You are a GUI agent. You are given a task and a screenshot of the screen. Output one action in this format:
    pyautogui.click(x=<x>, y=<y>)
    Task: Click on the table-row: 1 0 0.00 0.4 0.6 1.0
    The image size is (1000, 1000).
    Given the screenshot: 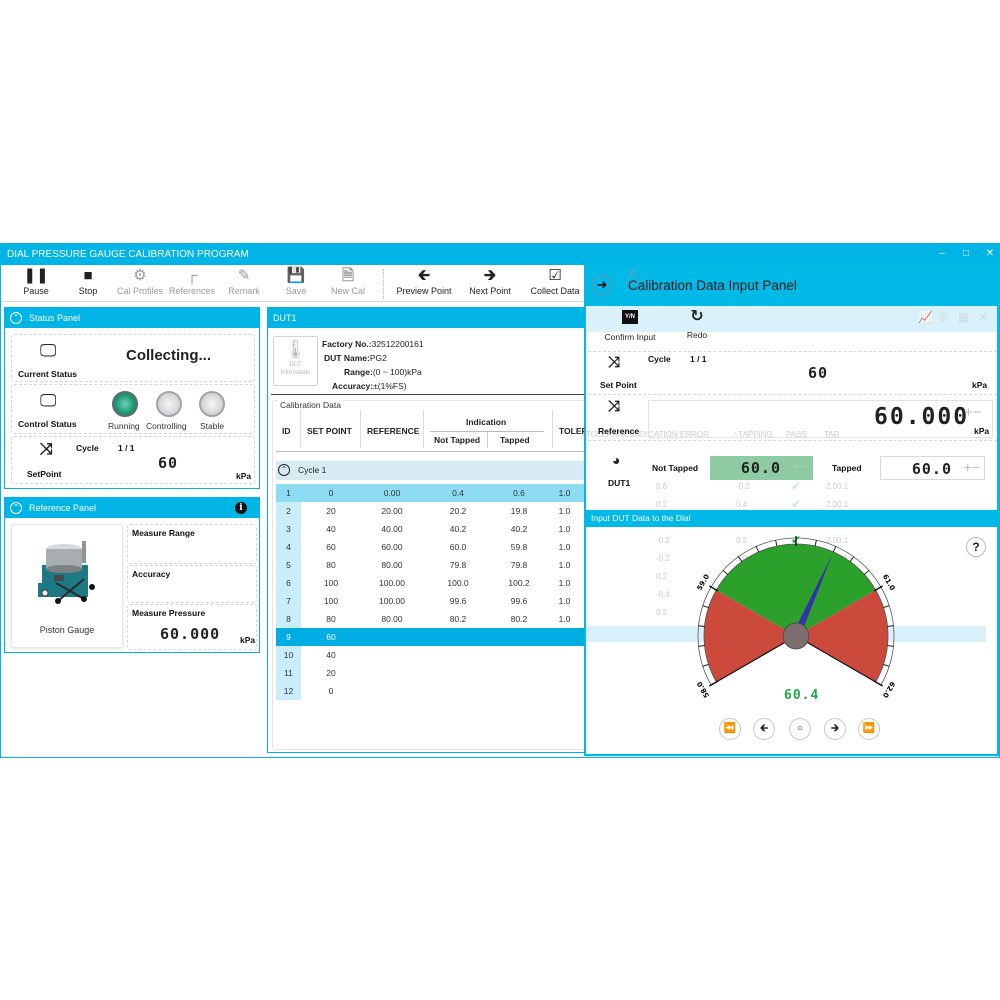 What is the action you would take?
    pyautogui.click(x=430, y=493)
    